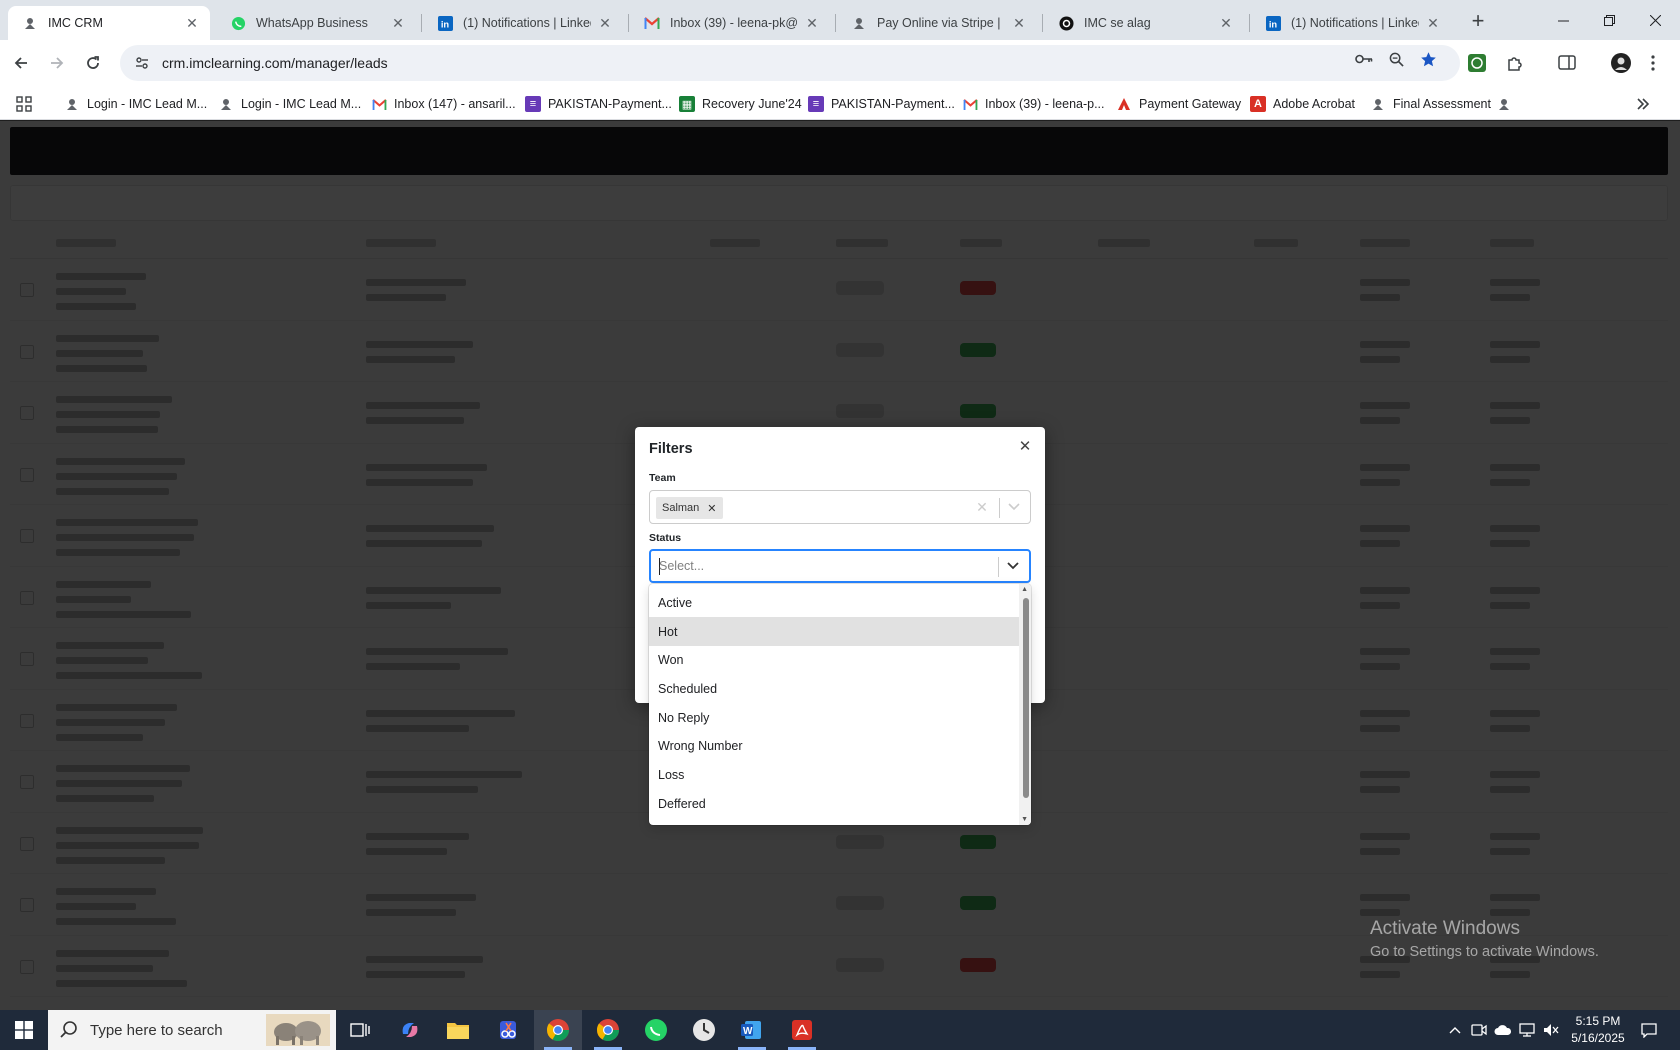 The image size is (1680, 1050). What do you see at coordinates (360, 1030) in the screenshot?
I see `task-view-icon` at bounding box center [360, 1030].